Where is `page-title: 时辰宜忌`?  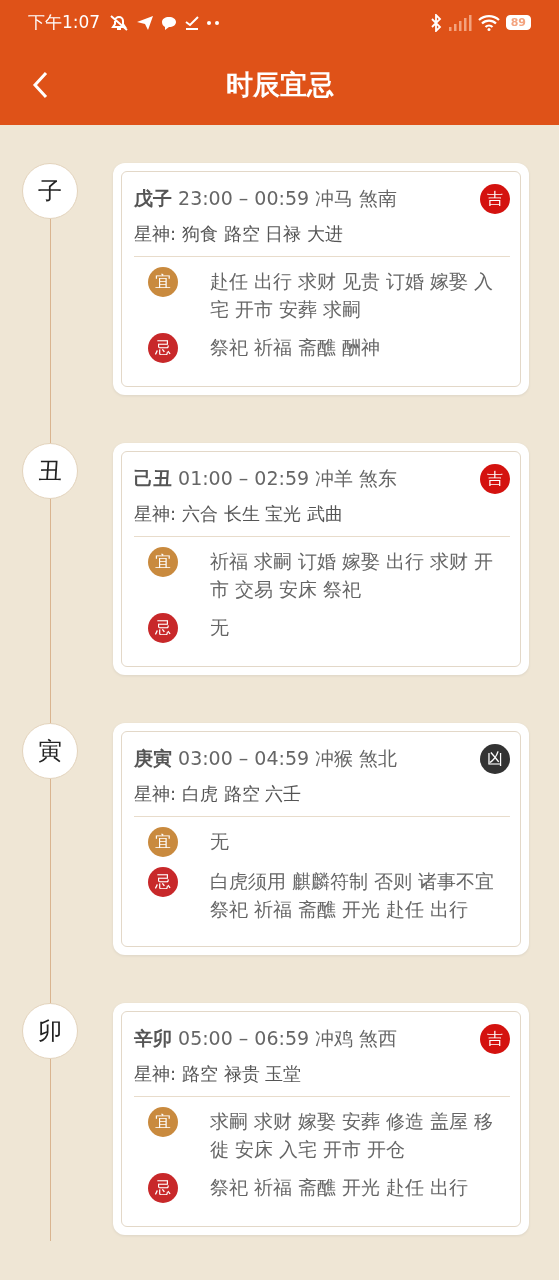
page-title: 时辰宜忌 is located at coordinates (279, 85).